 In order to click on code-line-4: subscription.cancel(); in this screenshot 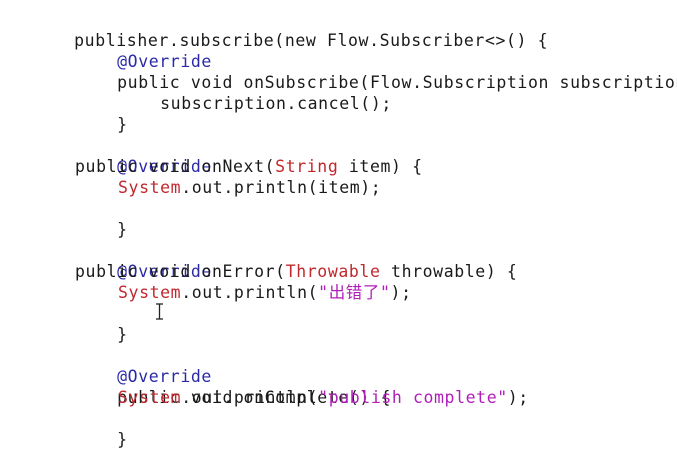, I will do `click(255, 92)`.